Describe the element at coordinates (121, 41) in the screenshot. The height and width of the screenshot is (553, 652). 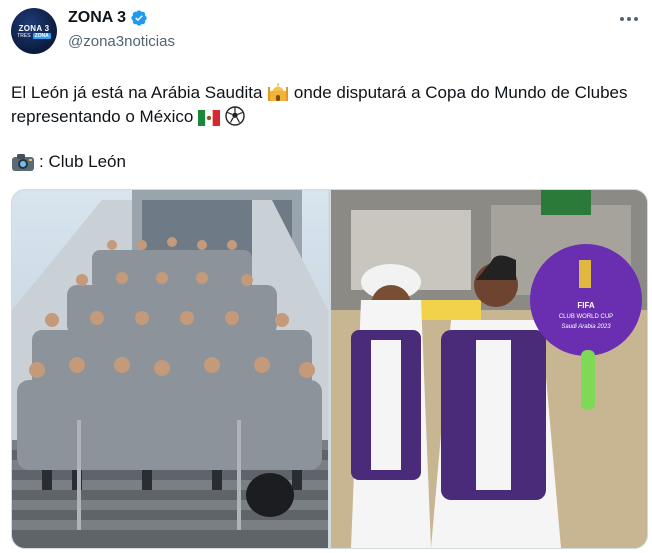
I see `account-handle: @zona3noticias` at that location.